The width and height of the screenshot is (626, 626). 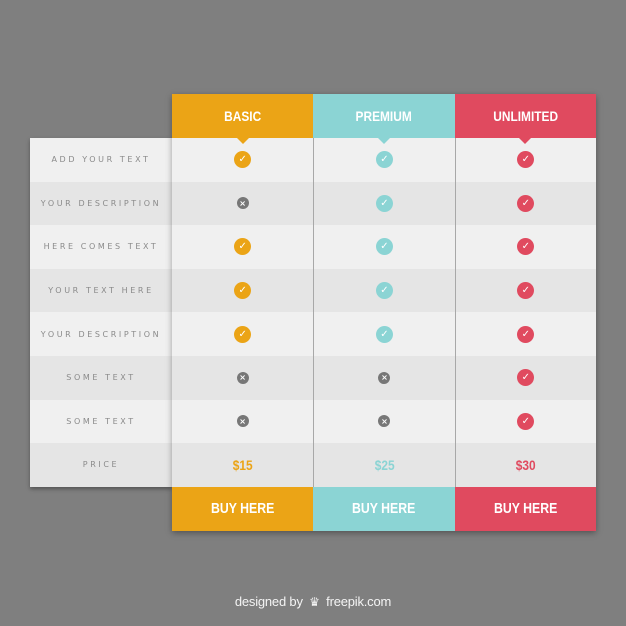 I want to click on price-cell: $15, so click(x=243, y=465).